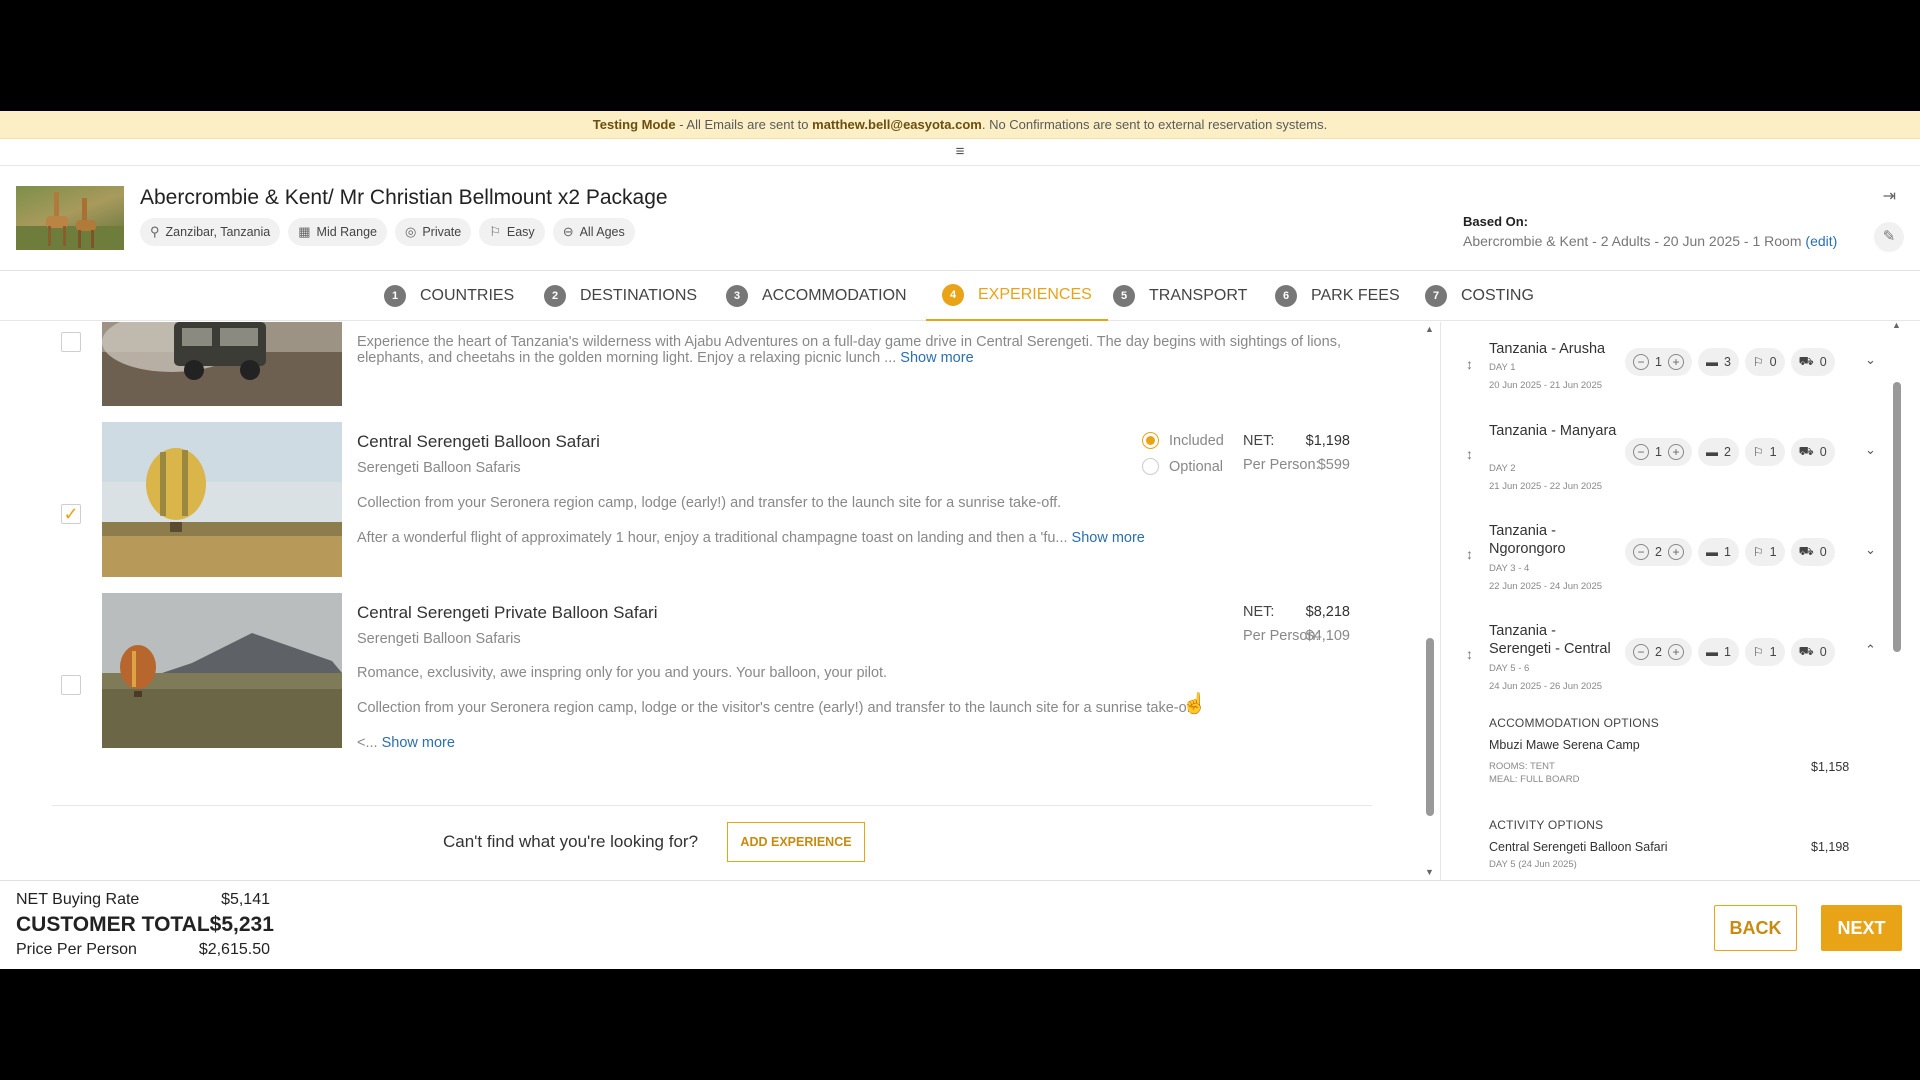 The height and width of the screenshot is (1080, 1920). What do you see at coordinates (1017, 296) in the screenshot?
I see `tab-experiences: 4 EXPERIENCES` at bounding box center [1017, 296].